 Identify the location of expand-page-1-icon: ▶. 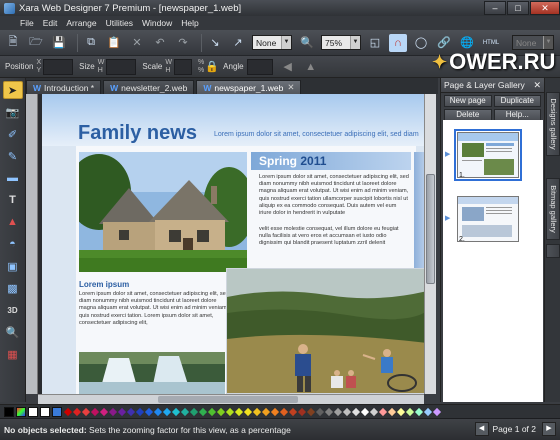
(447, 154).